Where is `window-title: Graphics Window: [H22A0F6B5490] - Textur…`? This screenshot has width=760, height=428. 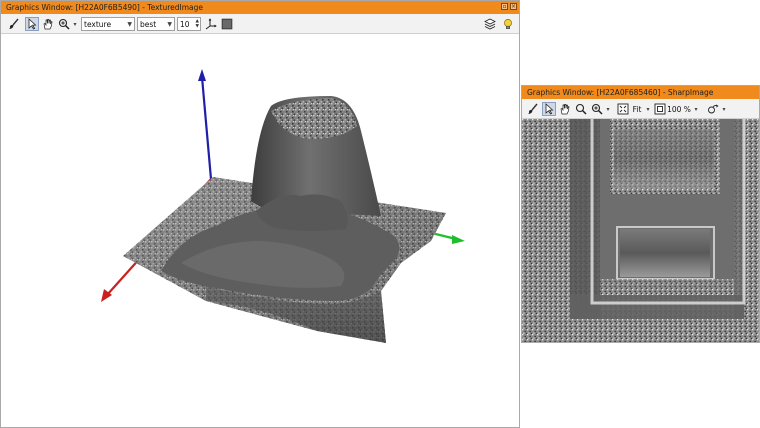
window-title: Graphics Window: [H22A0F6B5490] - Textur… is located at coordinates (105, 7).